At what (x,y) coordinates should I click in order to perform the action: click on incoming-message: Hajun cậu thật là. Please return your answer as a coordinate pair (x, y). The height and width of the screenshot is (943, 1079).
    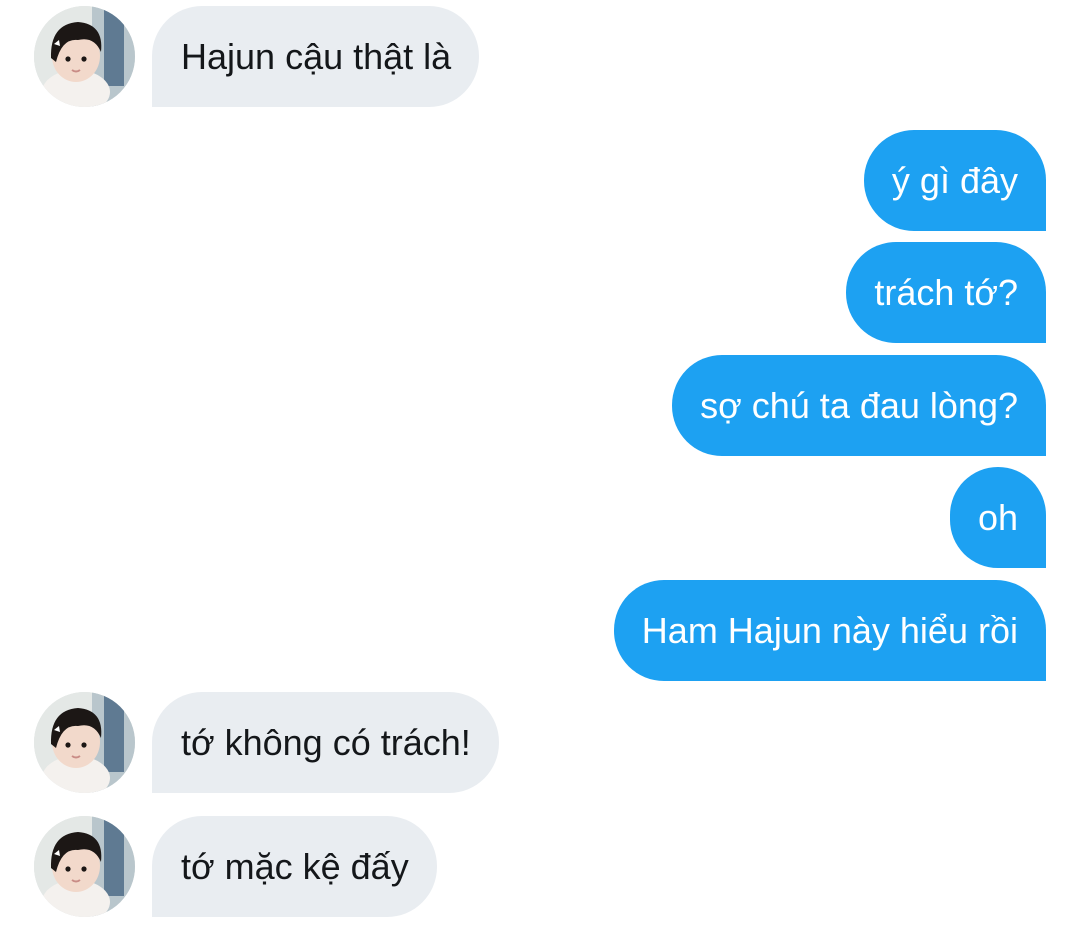
    Looking at the image, I should click on (316, 56).